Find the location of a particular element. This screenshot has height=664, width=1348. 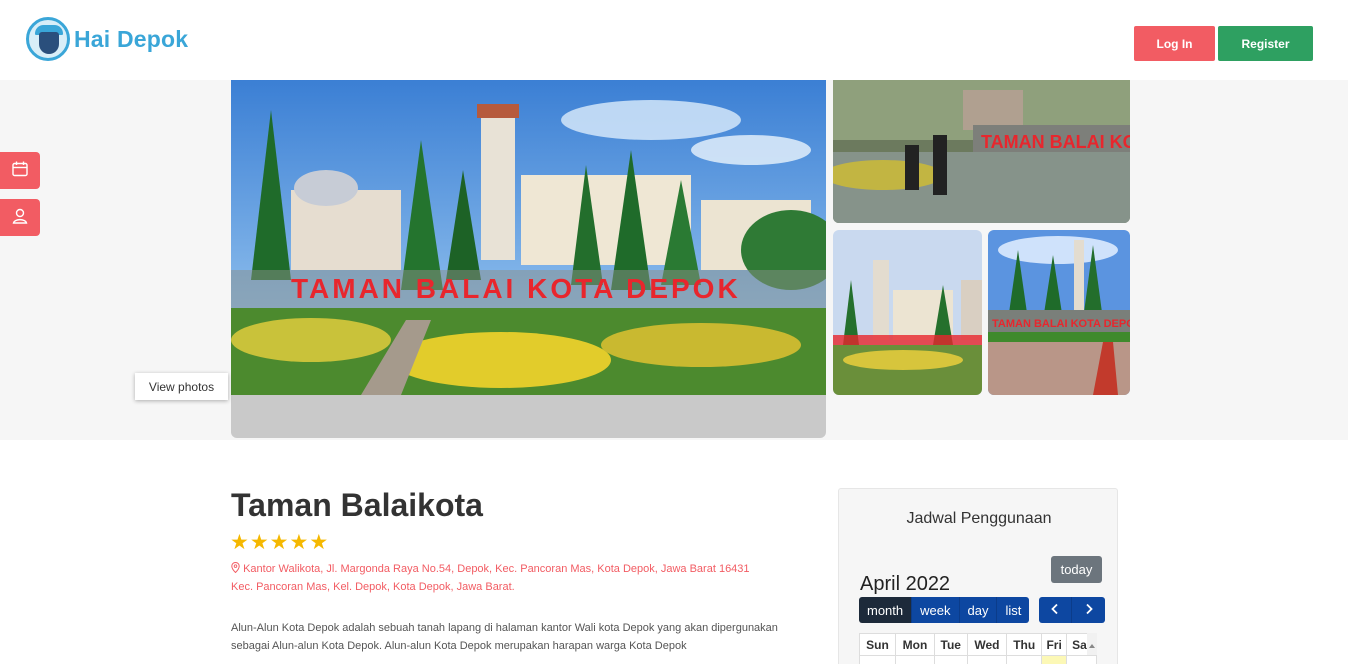

location-pin-icon is located at coordinates (237, 568).